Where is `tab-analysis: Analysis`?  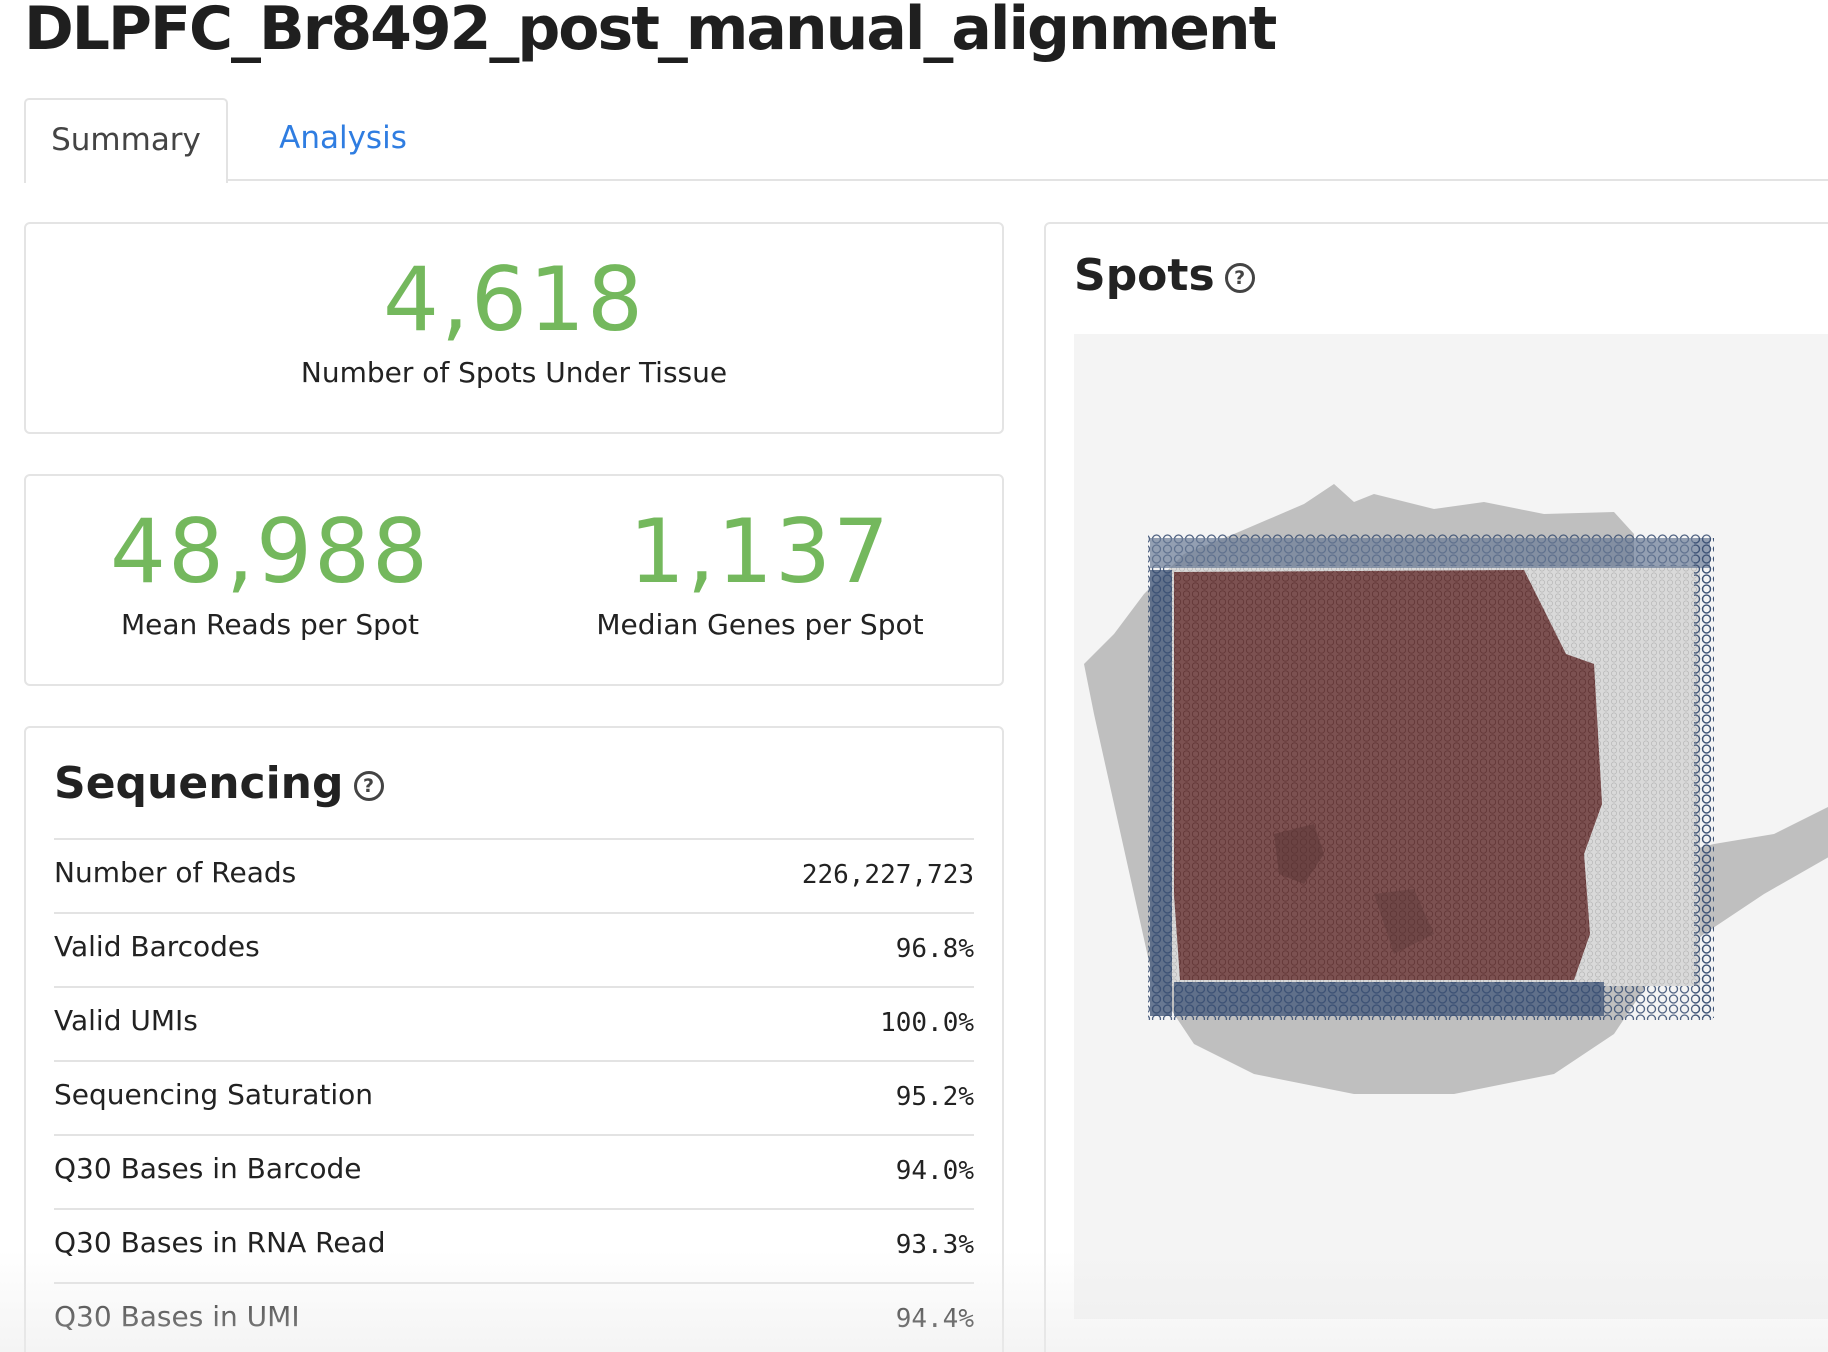 tab-analysis: Analysis is located at coordinates (343, 139).